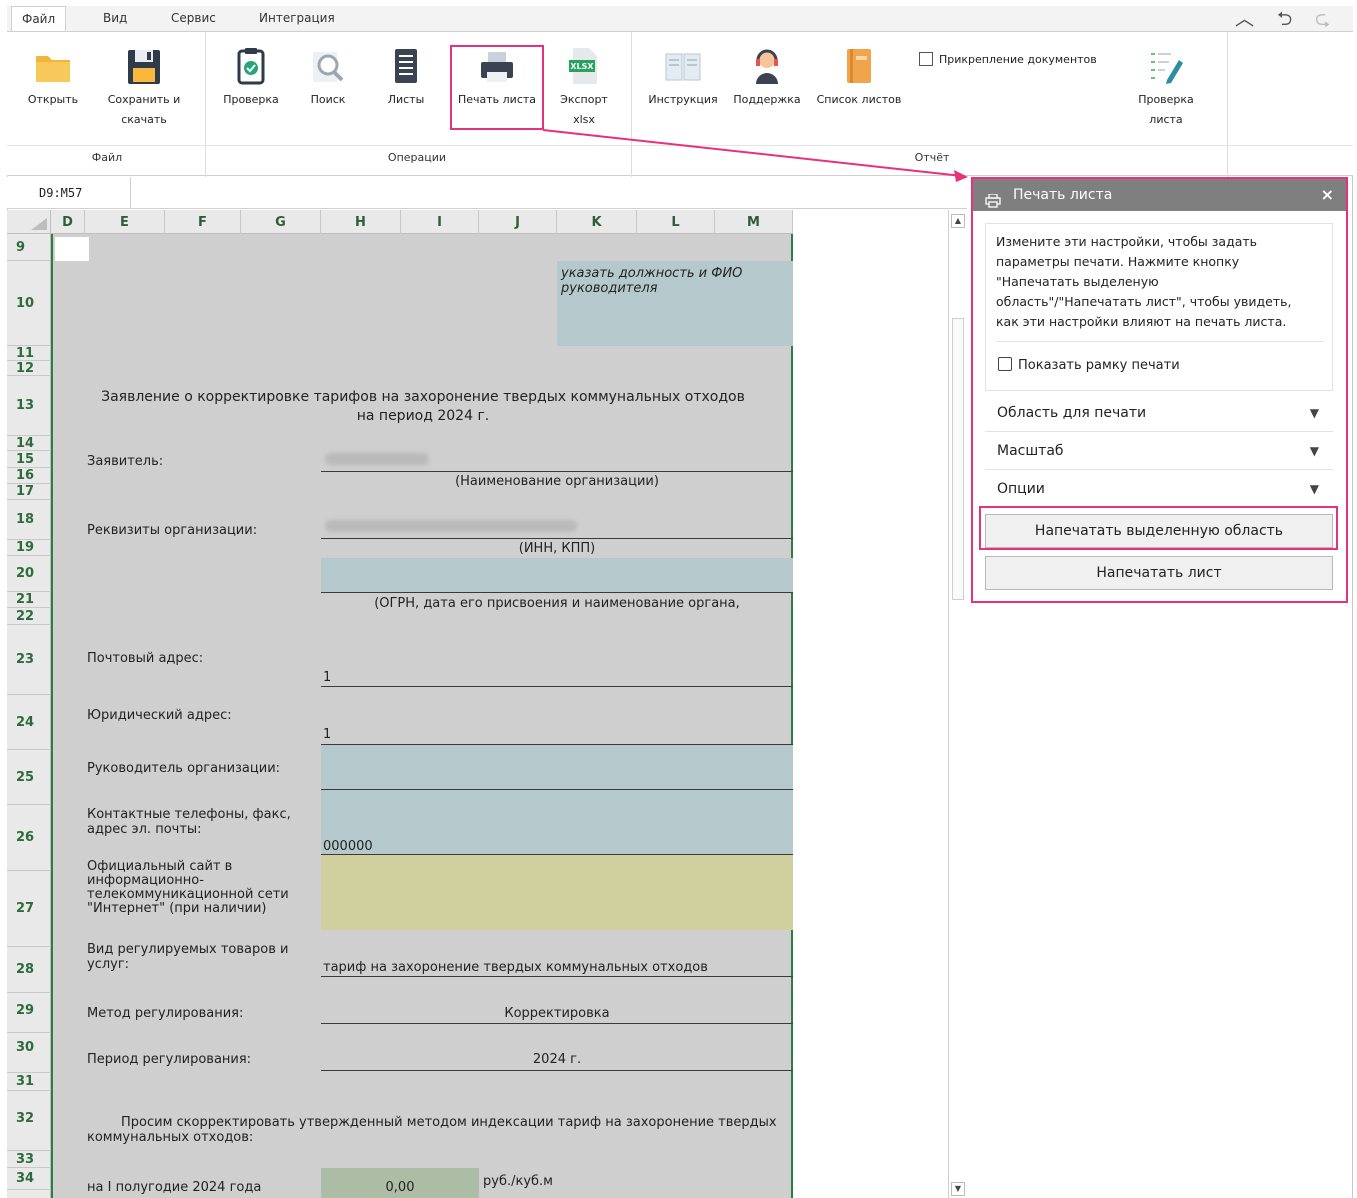 The image size is (1357, 1198). I want to click on row-header: 24, so click(29, 722).